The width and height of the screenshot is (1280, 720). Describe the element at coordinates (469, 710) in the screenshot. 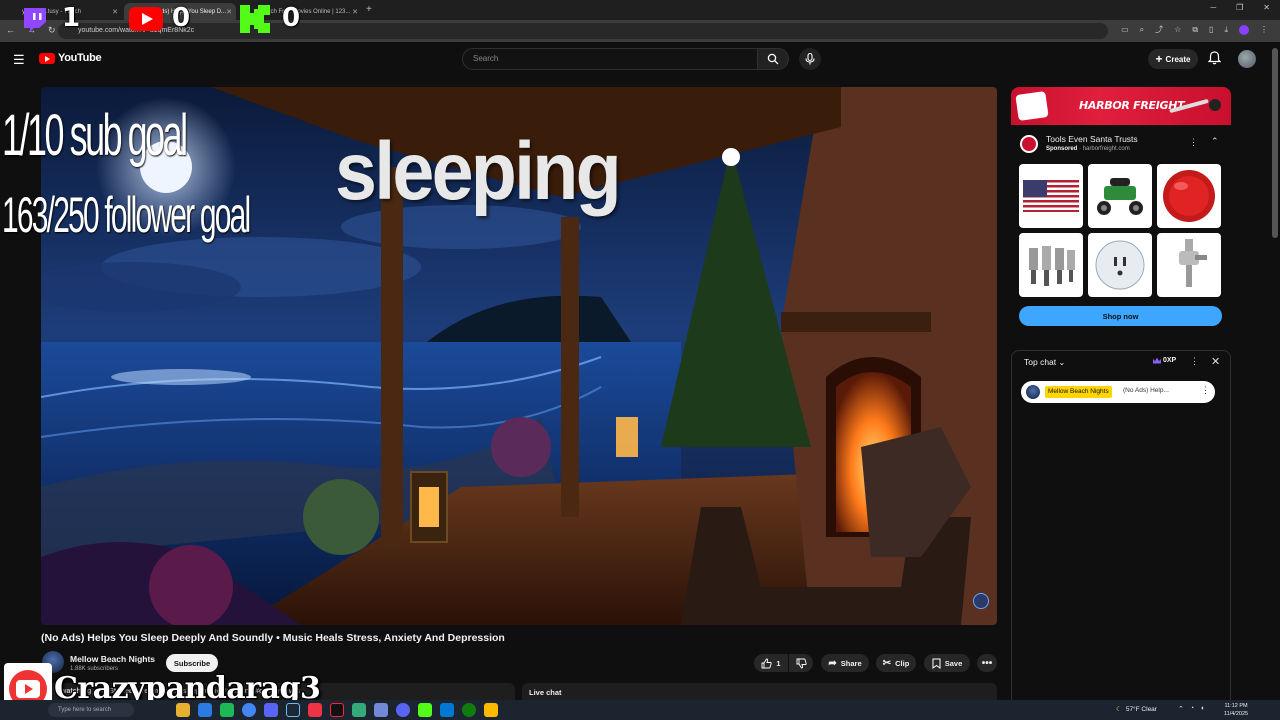

I see `xbox-icon` at that location.